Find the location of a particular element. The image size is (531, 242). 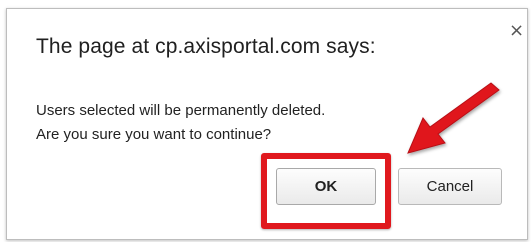

close-icon: × is located at coordinates (516, 31).